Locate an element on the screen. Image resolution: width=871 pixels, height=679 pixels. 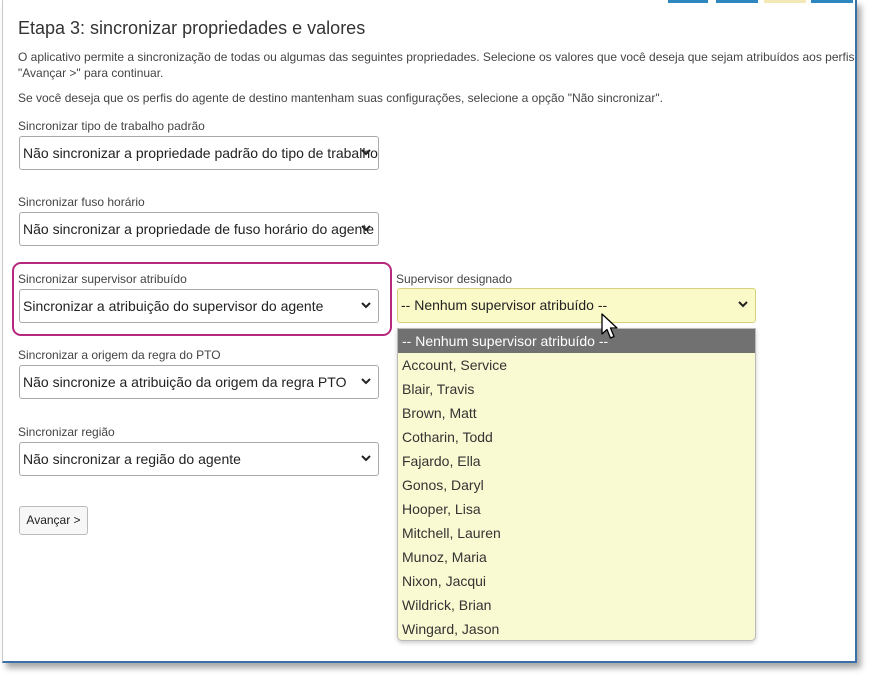
dropdown-option: -- Nenhum supervisor atribuído -- is located at coordinates (576, 341).